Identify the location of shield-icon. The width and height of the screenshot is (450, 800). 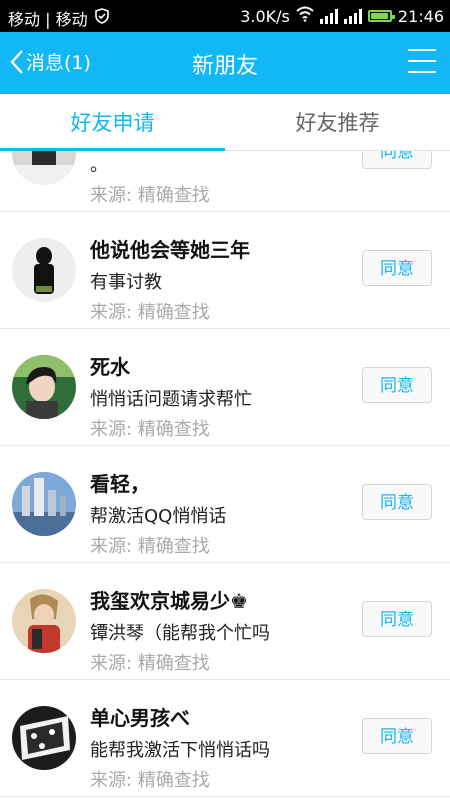
(102, 18).